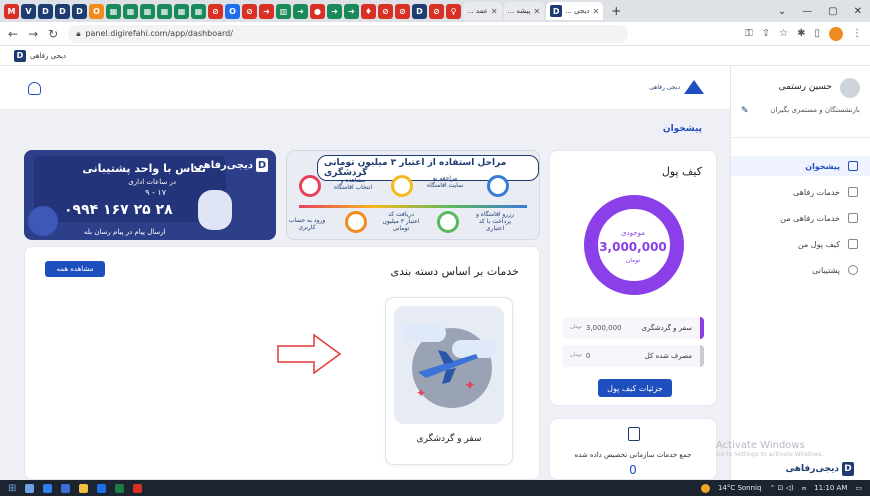 The width and height of the screenshot is (870, 496). What do you see at coordinates (449, 381) in the screenshot?
I see `service-card-tourism: ✦ ✦ سفر و گردشگری` at bounding box center [449, 381].